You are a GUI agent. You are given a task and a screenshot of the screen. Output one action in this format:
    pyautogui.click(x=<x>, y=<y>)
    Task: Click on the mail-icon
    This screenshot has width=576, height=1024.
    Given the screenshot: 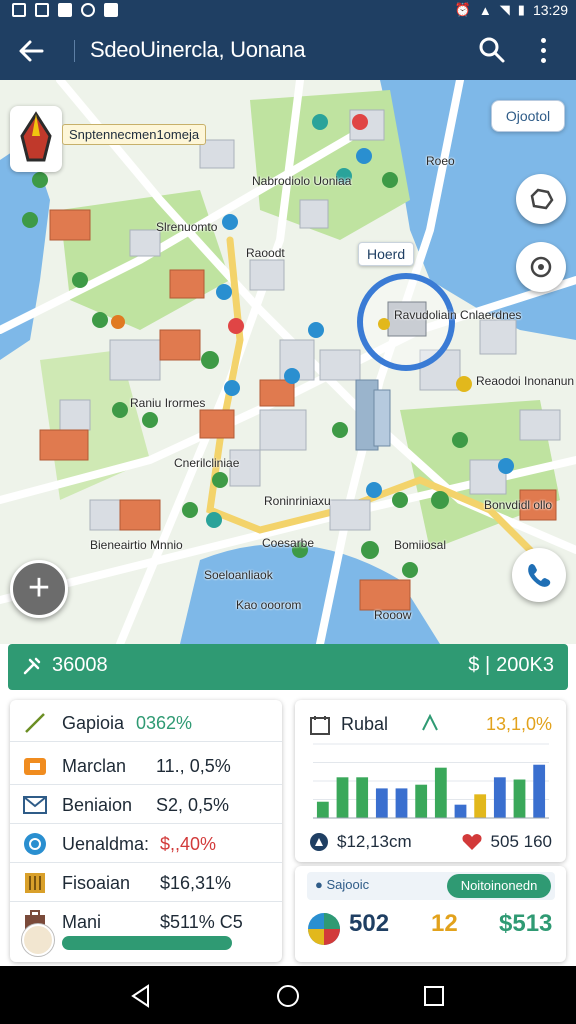 What is the action you would take?
    pyautogui.click(x=35, y=805)
    